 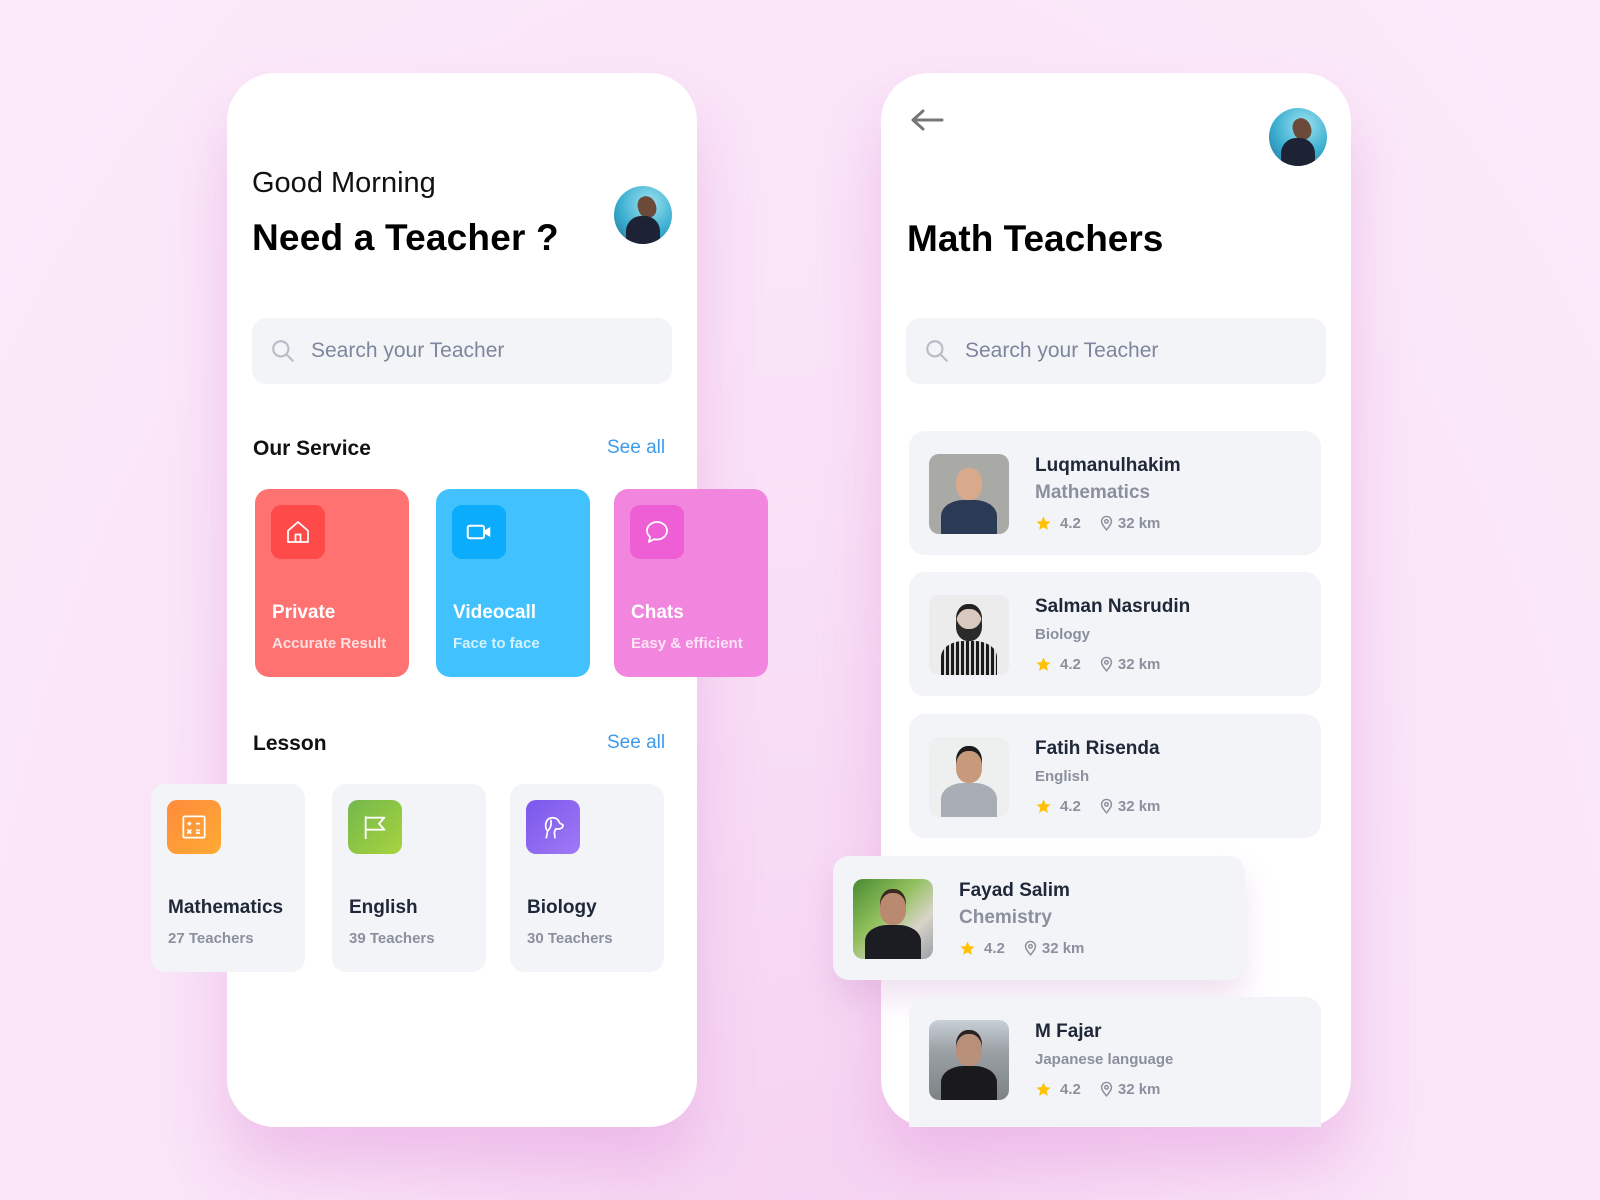 What do you see at coordinates (636, 448) in the screenshot?
I see `services-see-all-link: See all` at bounding box center [636, 448].